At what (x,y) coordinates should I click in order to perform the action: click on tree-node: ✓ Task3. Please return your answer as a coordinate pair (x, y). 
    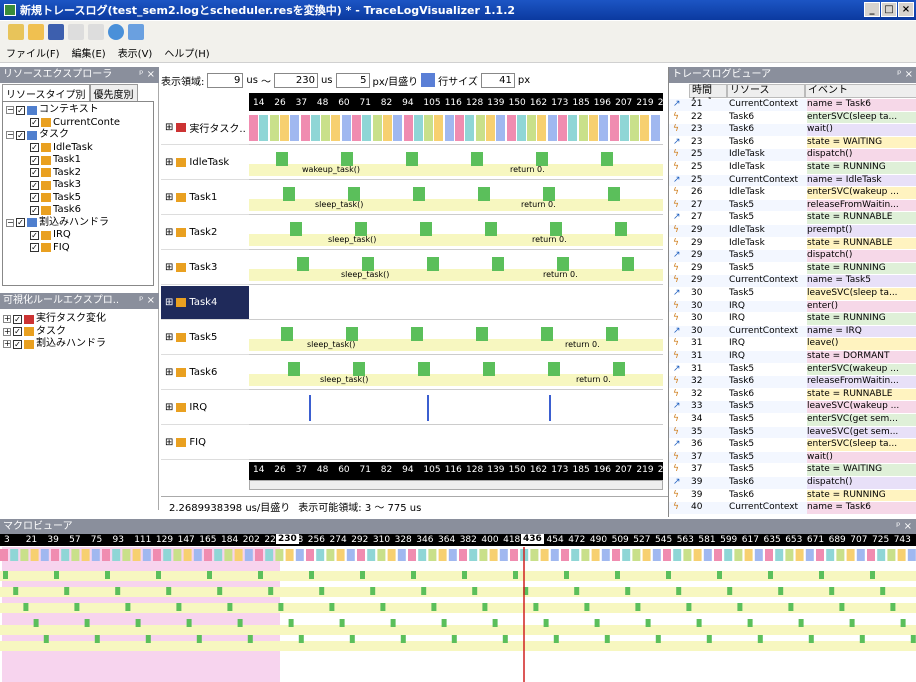
    Looking at the image, I should click on (63, 185).